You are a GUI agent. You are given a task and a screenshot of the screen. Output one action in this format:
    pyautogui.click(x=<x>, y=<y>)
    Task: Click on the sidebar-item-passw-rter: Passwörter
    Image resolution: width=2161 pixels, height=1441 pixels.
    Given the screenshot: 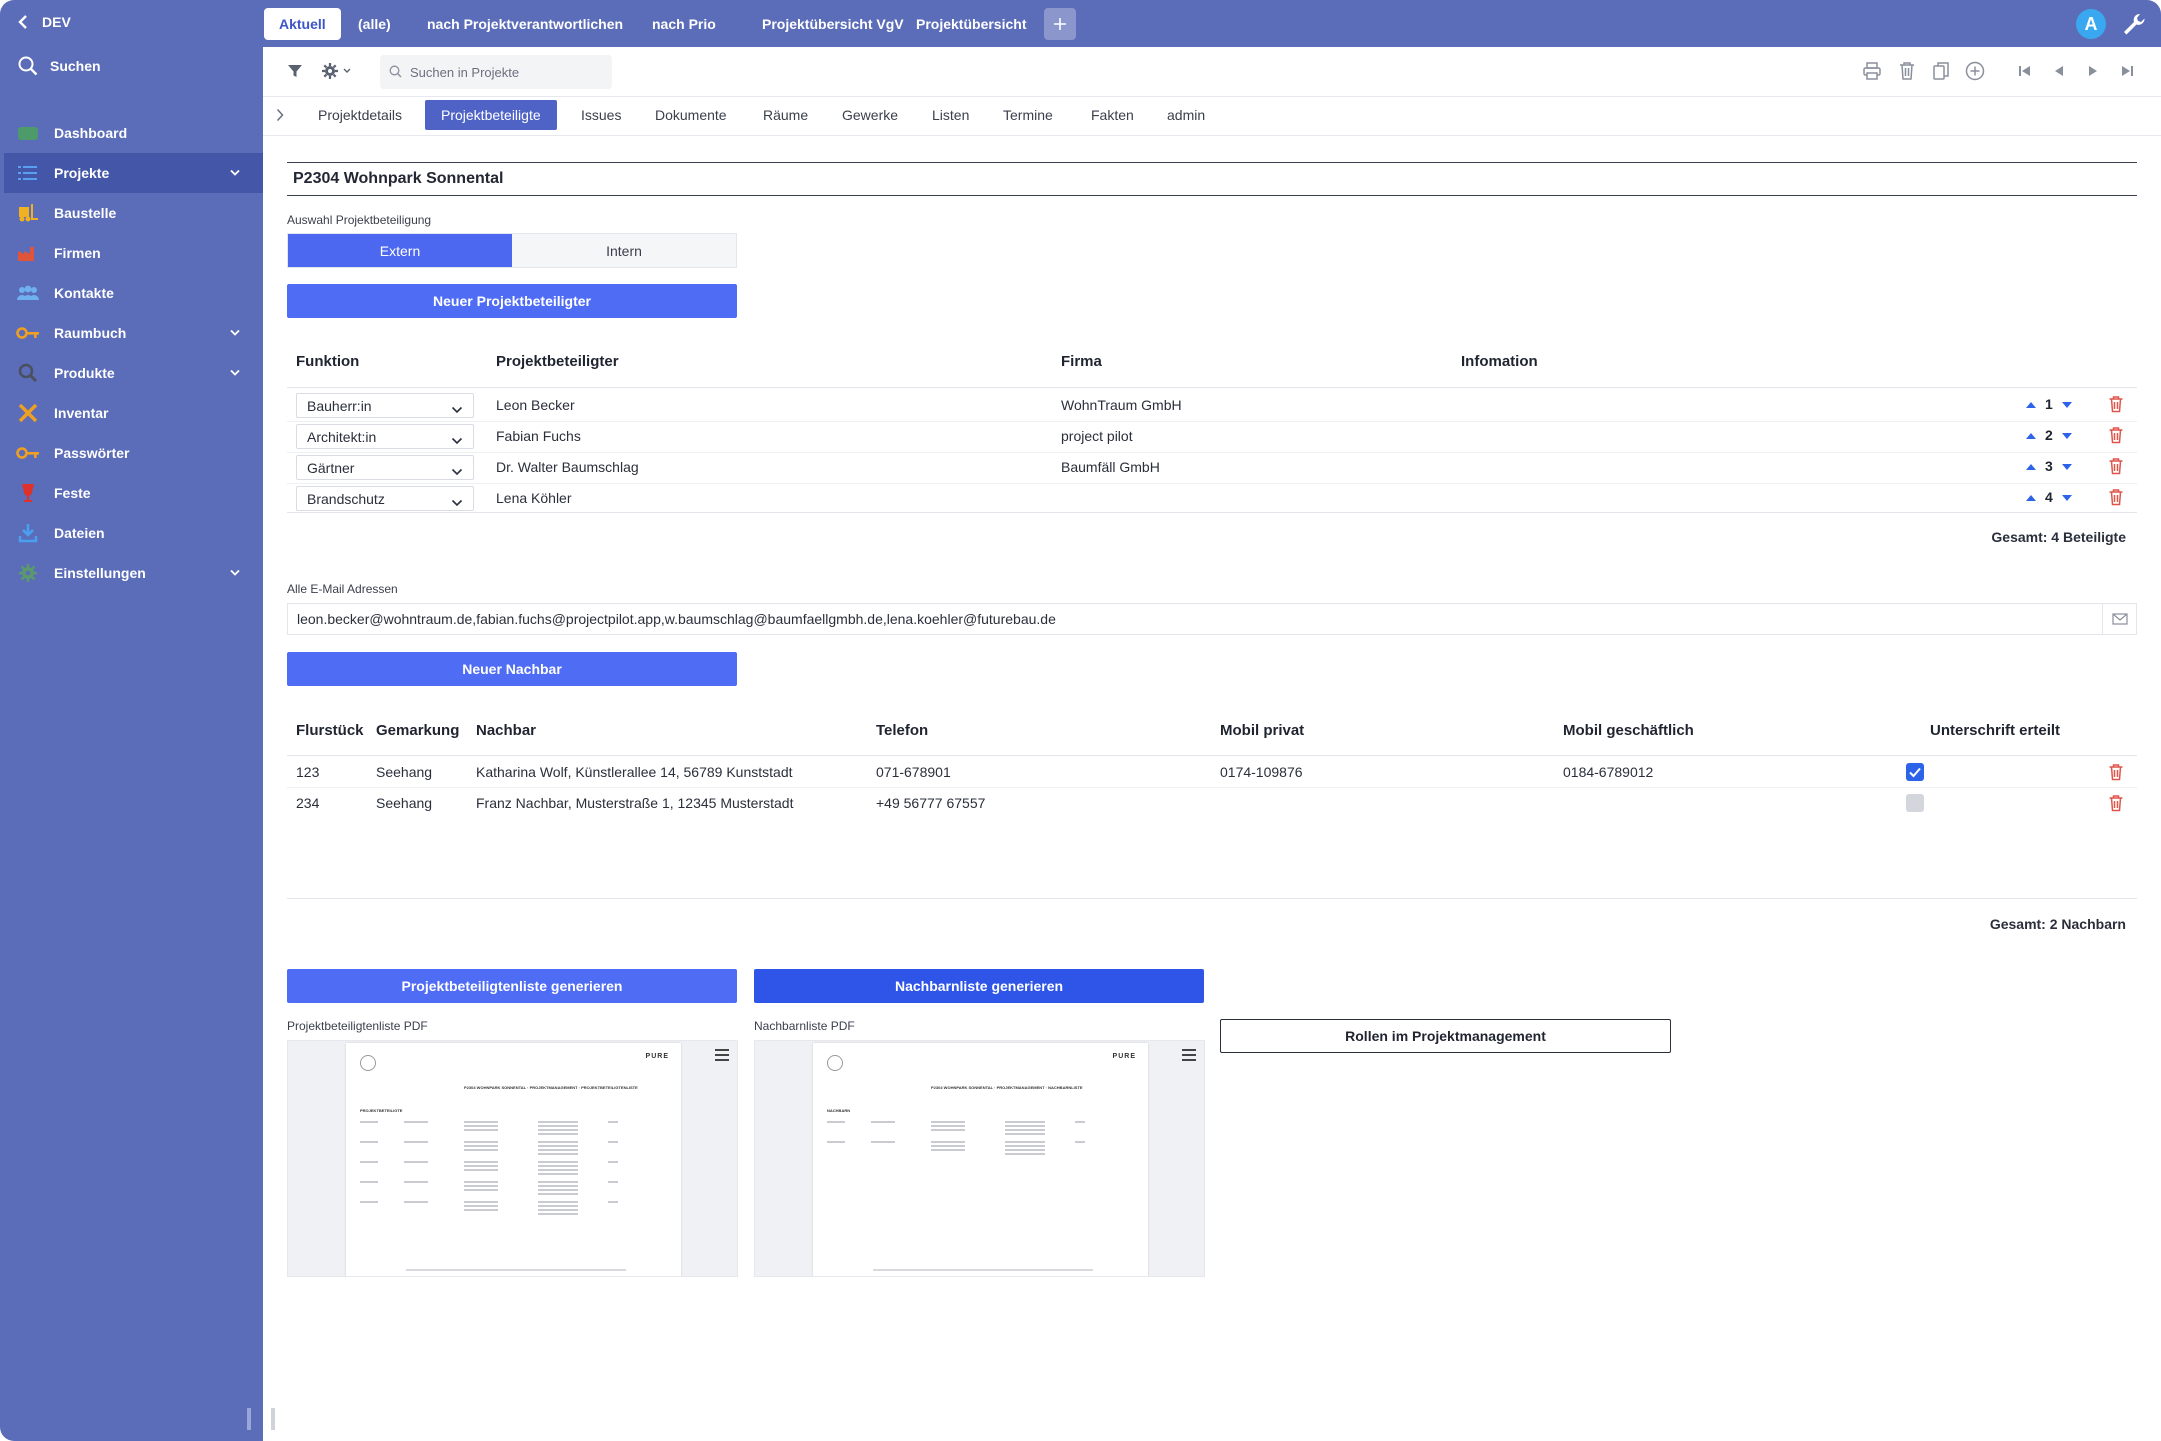 What is the action you would take?
    pyautogui.click(x=133, y=453)
    